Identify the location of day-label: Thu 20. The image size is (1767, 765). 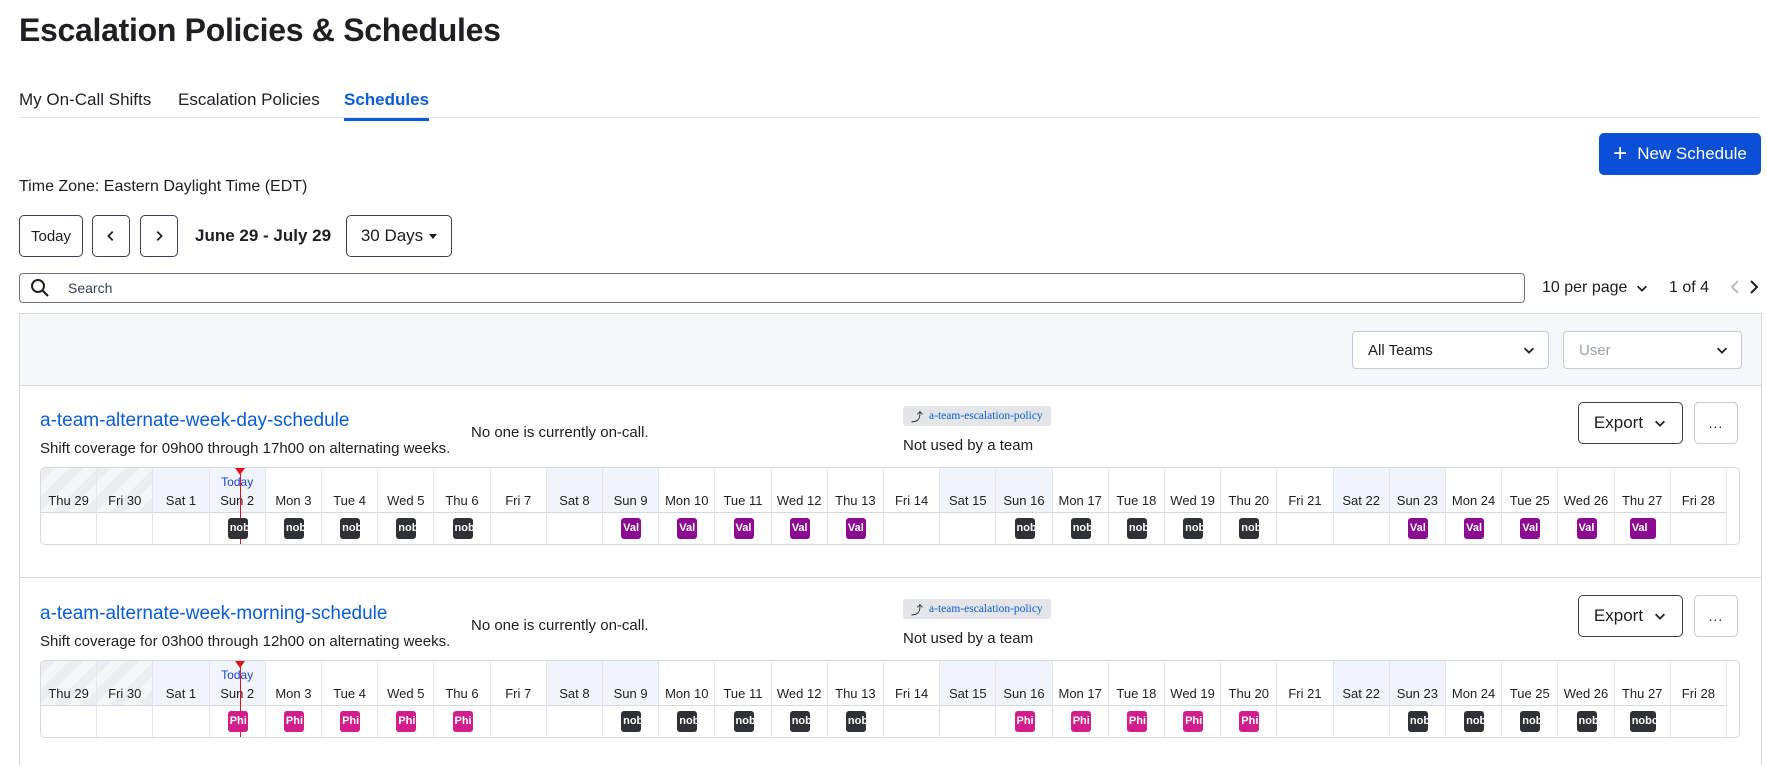
(1249, 500).